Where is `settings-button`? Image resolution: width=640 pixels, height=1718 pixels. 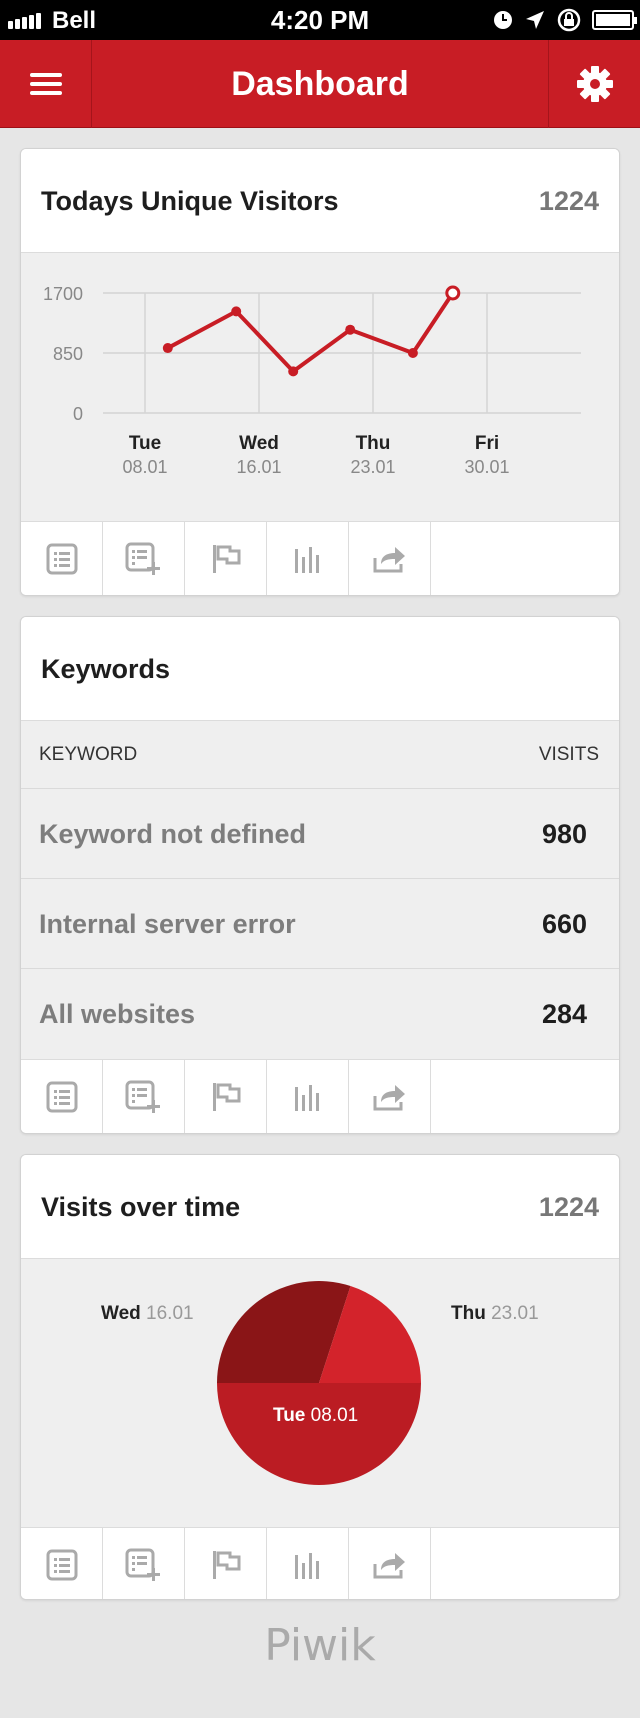
settings-button is located at coordinates (594, 84).